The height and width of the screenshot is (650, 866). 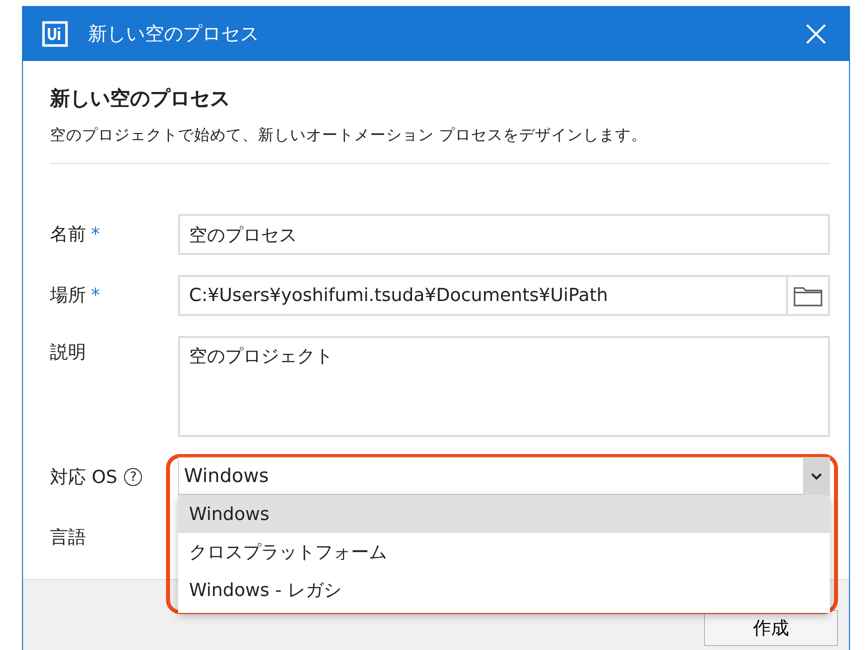 I want to click on logo-icon, so click(x=55, y=34).